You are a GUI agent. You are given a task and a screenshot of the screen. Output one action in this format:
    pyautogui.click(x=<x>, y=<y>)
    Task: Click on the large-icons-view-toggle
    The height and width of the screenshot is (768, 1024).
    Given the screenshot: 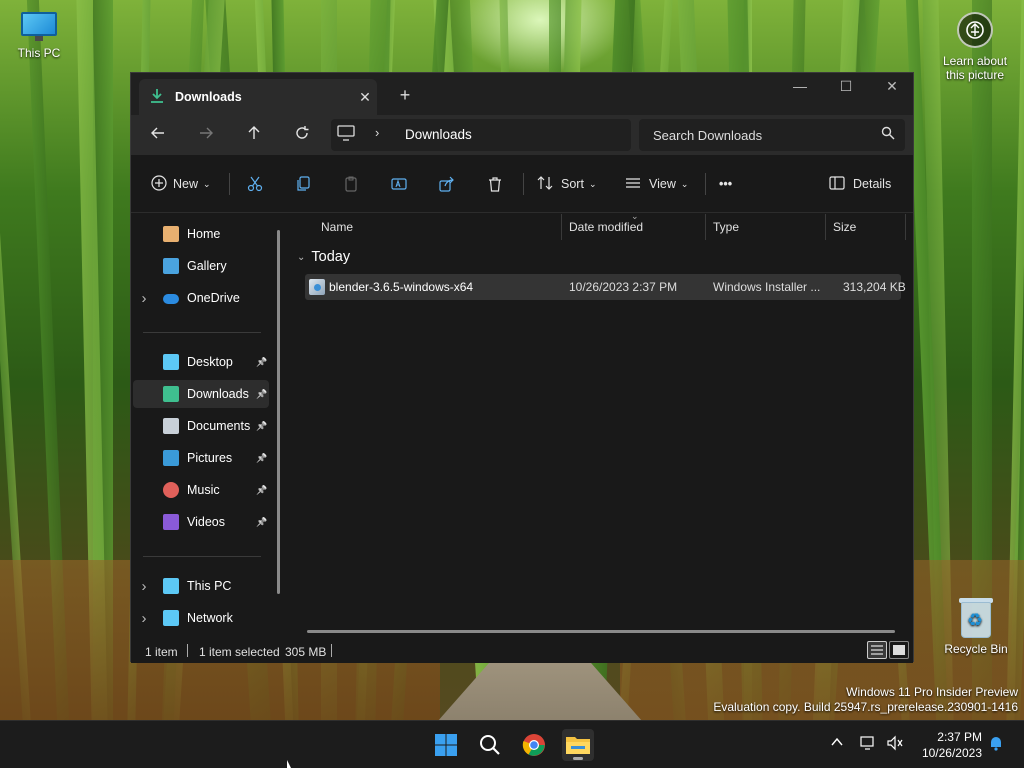 What is the action you would take?
    pyautogui.click(x=899, y=650)
    